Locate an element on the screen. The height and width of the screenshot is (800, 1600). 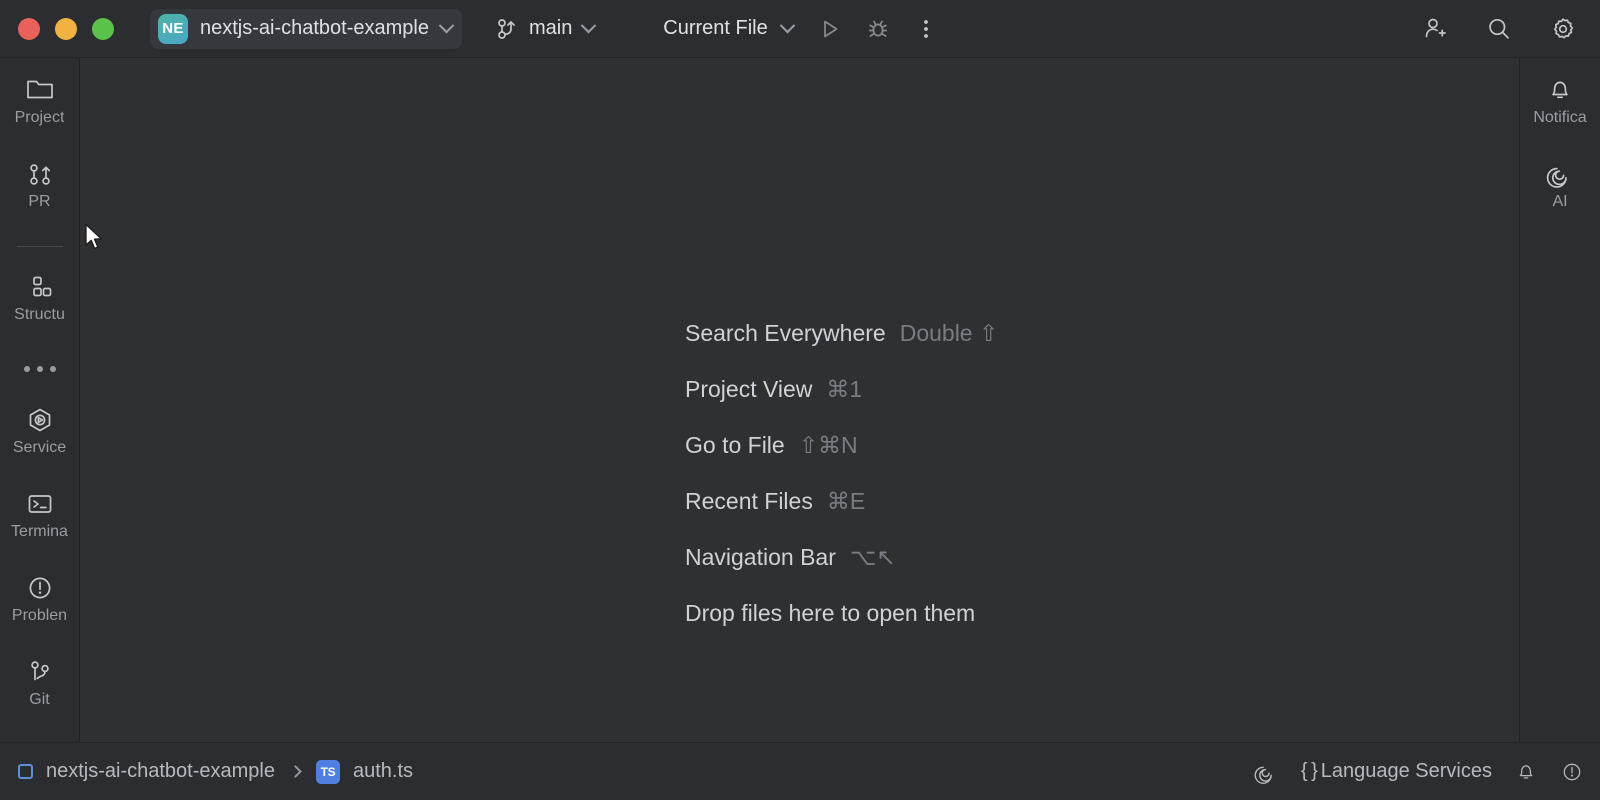
hint-label: Search Everywhere is located at coordinates (785, 333).